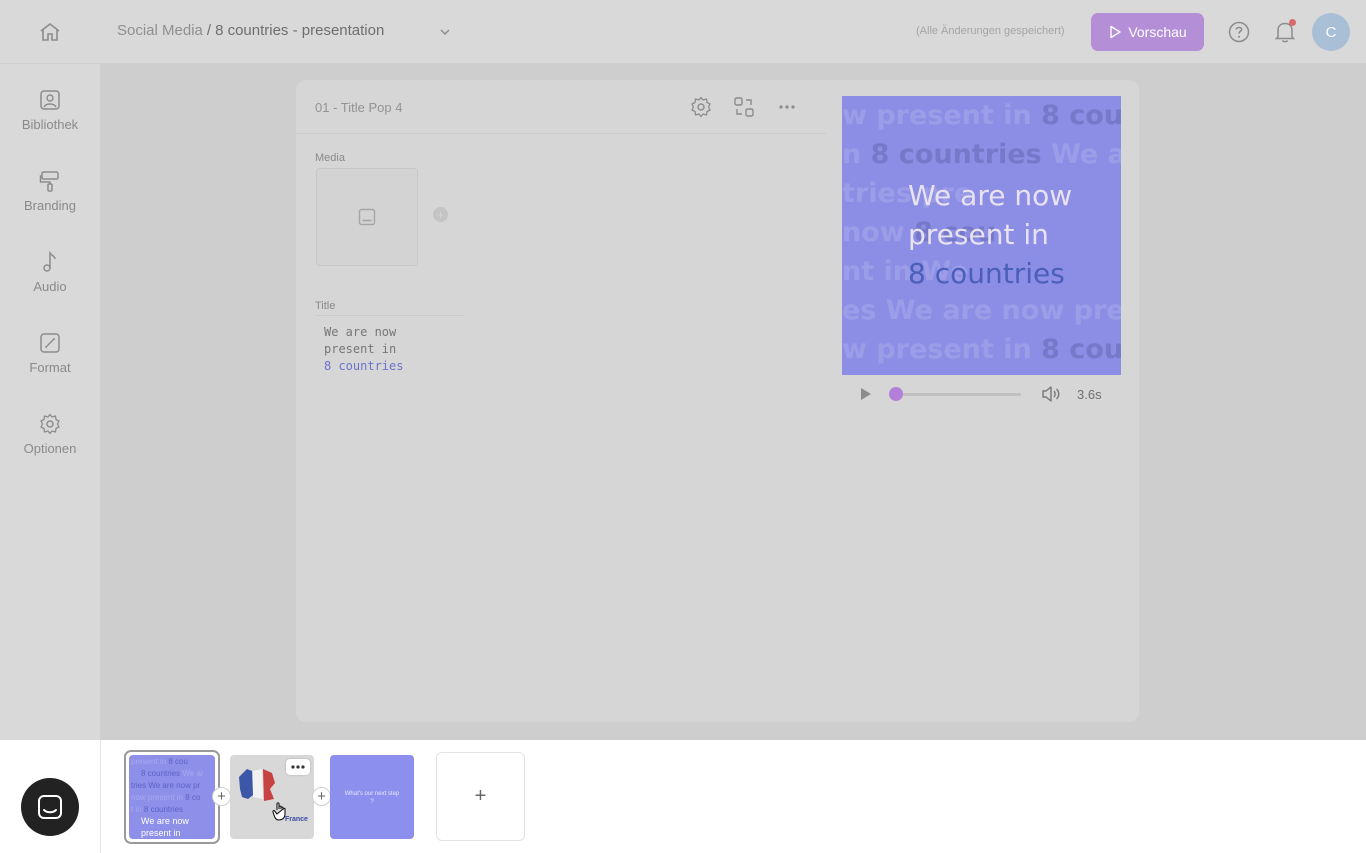 Image resolution: width=1366 pixels, height=853 pixels. Describe the element at coordinates (1157, 32) in the screenshot. I see `preview-label: Vorschau` at that location.